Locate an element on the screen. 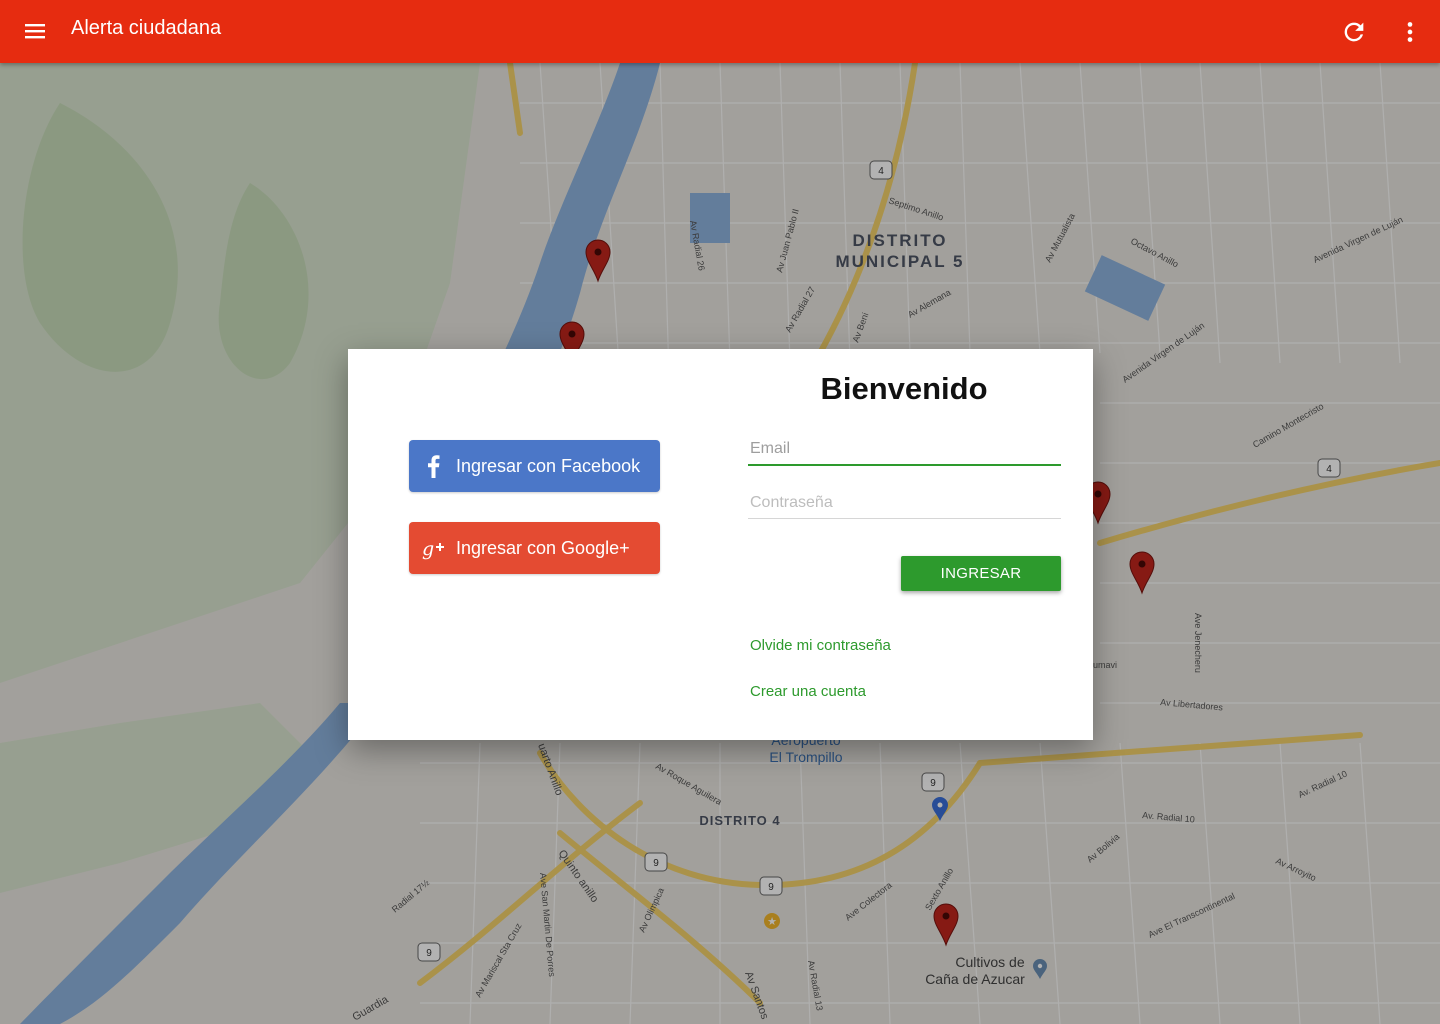  facebook-login-label: Ingresar con Facebook is located at coordinates (548, 466).